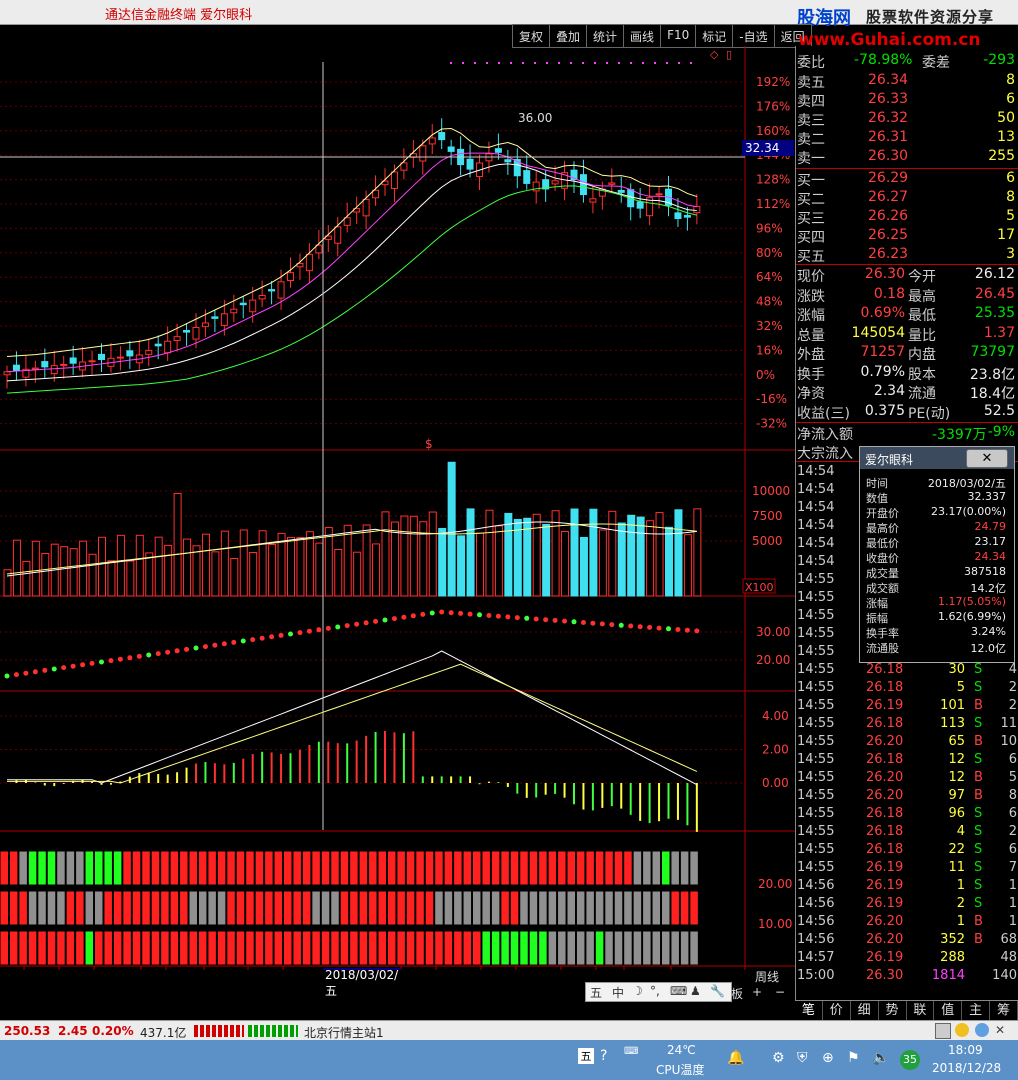 Image resolution: width=1018 pixels, height=1080 pixels. I want to click on macd-dea, so click(352, 723).